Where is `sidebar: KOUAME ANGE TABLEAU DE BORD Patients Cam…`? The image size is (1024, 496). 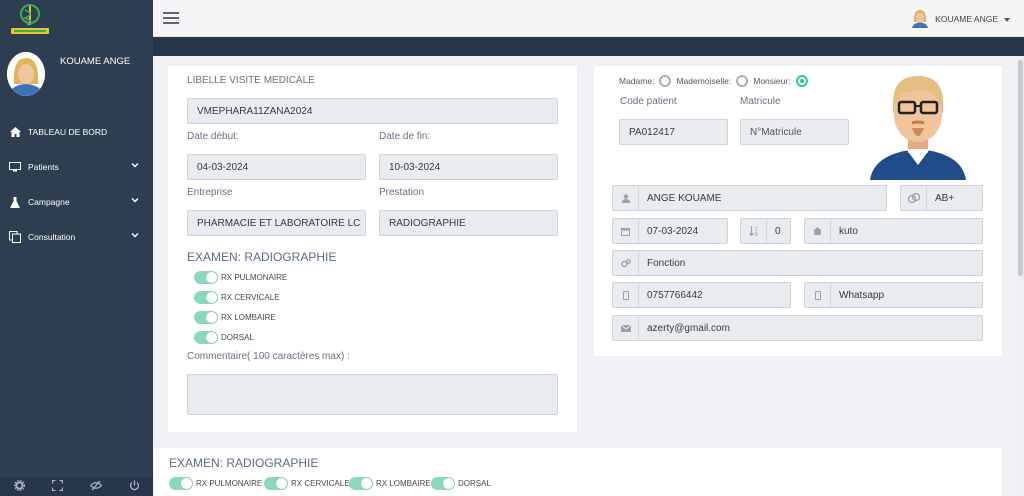
sidebar: KOUAME ANGE TABLEAU DE BORD Patients Cam… is located at coordinates (76, 248).